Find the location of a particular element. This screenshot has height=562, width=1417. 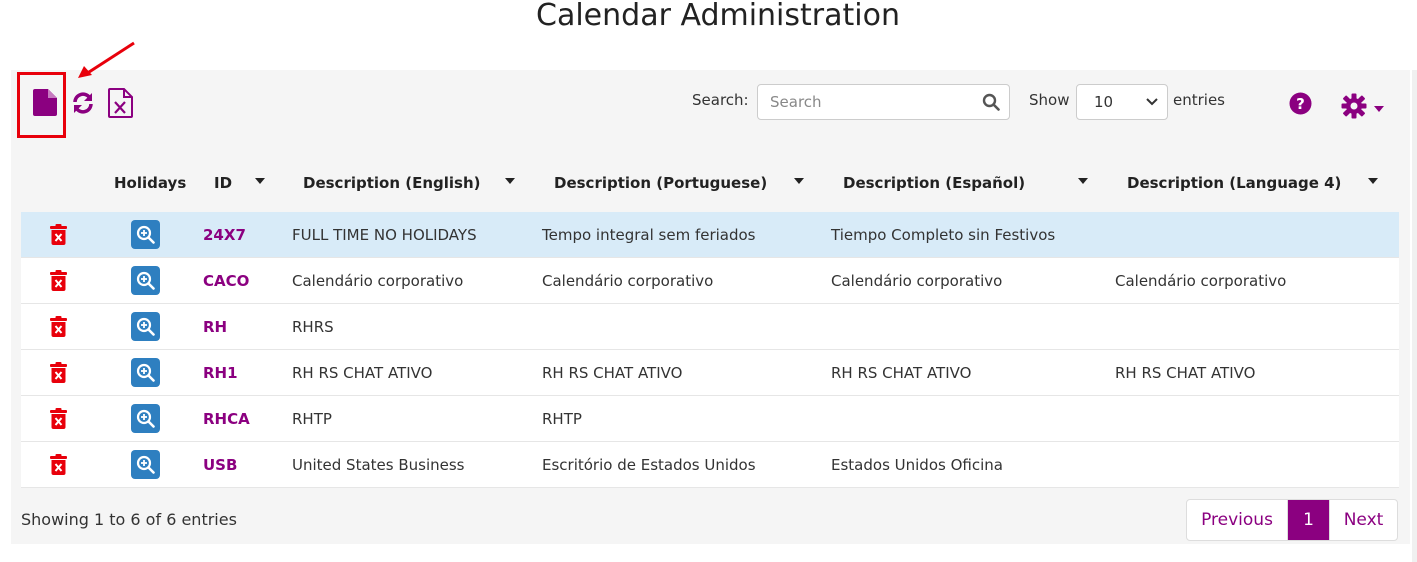

help-icon: ? is located at coordinates (1300, 103).